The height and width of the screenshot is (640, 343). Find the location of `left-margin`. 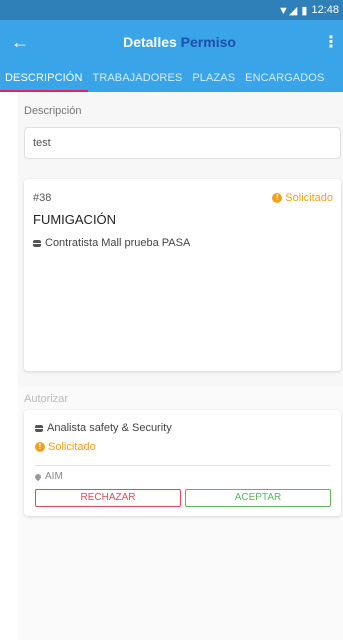

left-margin is located at coordinates (9, 366).